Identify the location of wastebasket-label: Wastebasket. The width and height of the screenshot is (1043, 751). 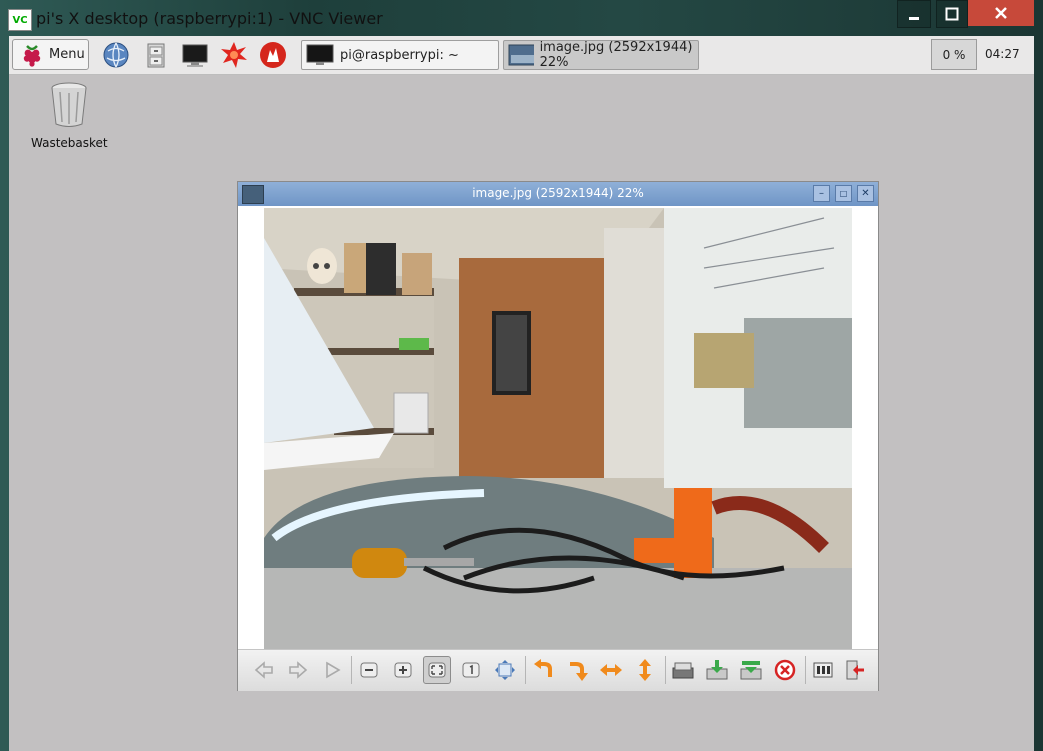
(69, 143).